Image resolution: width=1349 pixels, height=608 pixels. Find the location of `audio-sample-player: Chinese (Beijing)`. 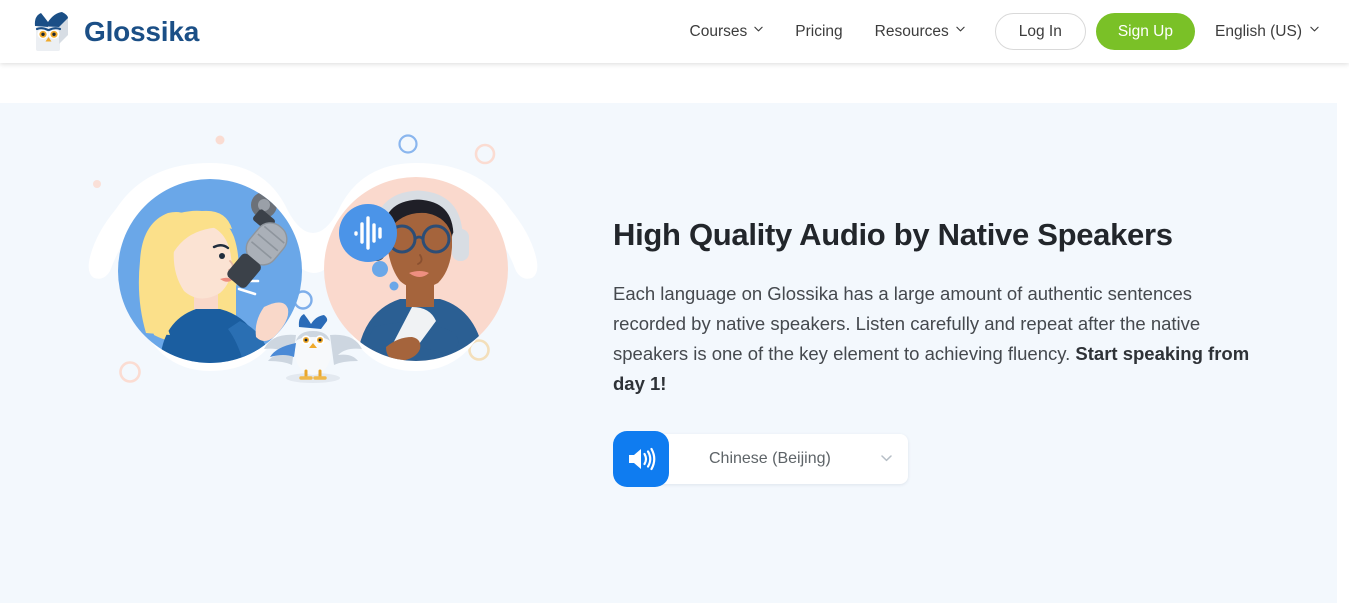

audio-sample-player: Chinese (Beijing) is located at coordinates (760, 459).